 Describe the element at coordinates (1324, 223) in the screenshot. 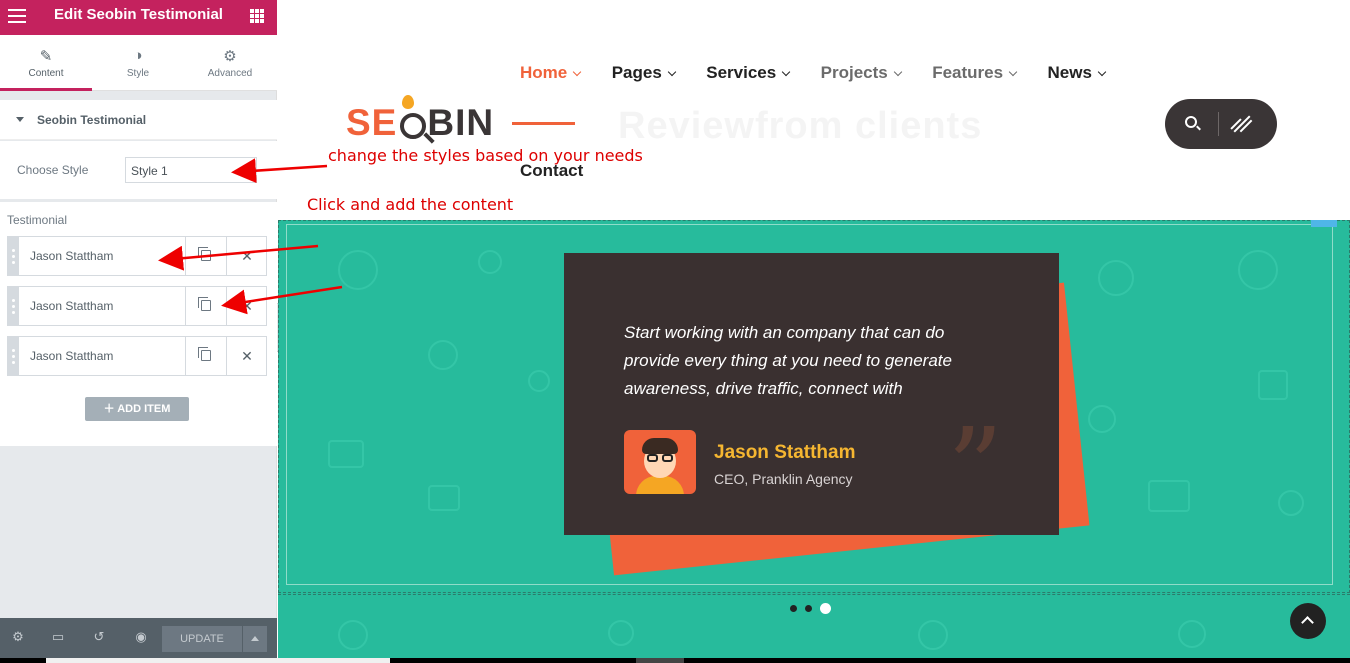

I see `section-handle` at that location.